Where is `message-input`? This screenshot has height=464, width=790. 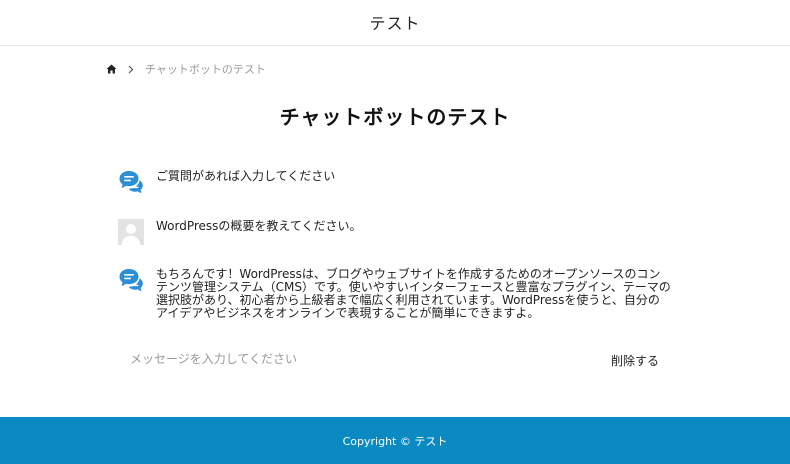 message-input is located at coordinates (324, 359).